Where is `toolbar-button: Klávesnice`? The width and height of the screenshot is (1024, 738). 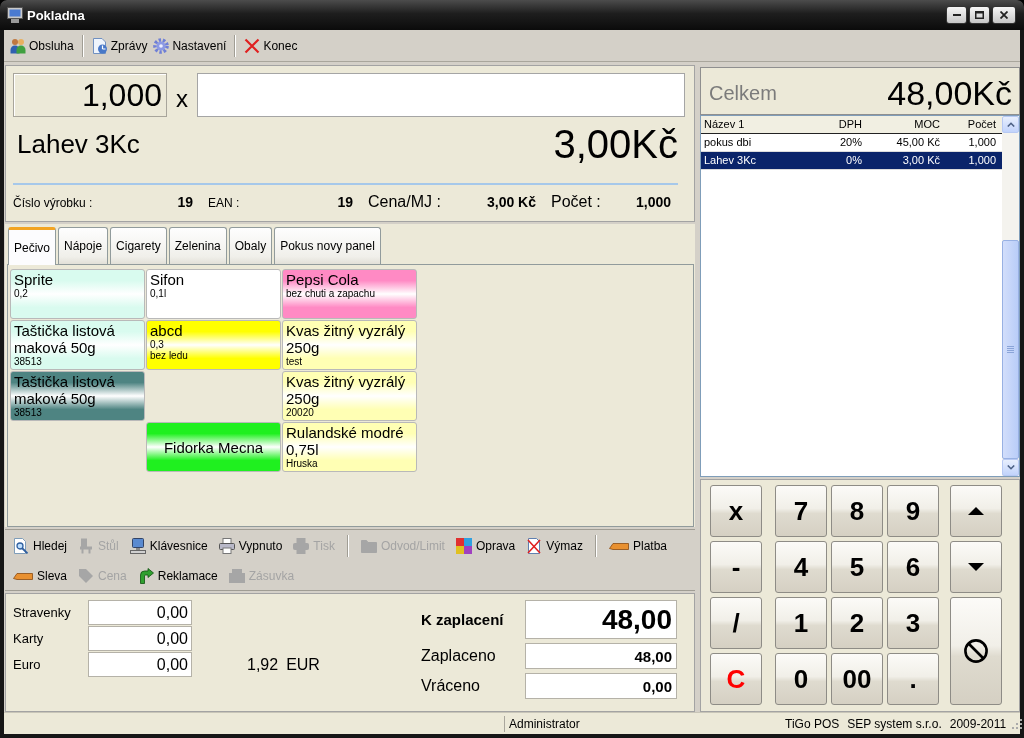
toolbar-button: Klávesnice is located at coordinates (168, 546).